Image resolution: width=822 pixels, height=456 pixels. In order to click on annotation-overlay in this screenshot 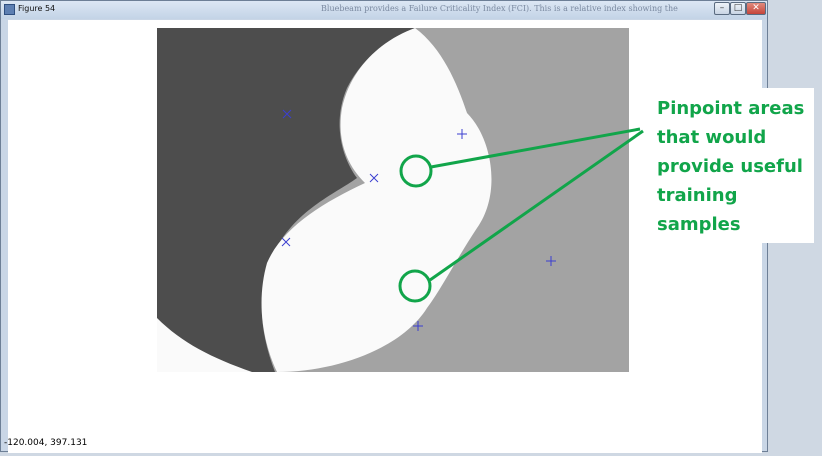, I will do `click(521, 215)`.